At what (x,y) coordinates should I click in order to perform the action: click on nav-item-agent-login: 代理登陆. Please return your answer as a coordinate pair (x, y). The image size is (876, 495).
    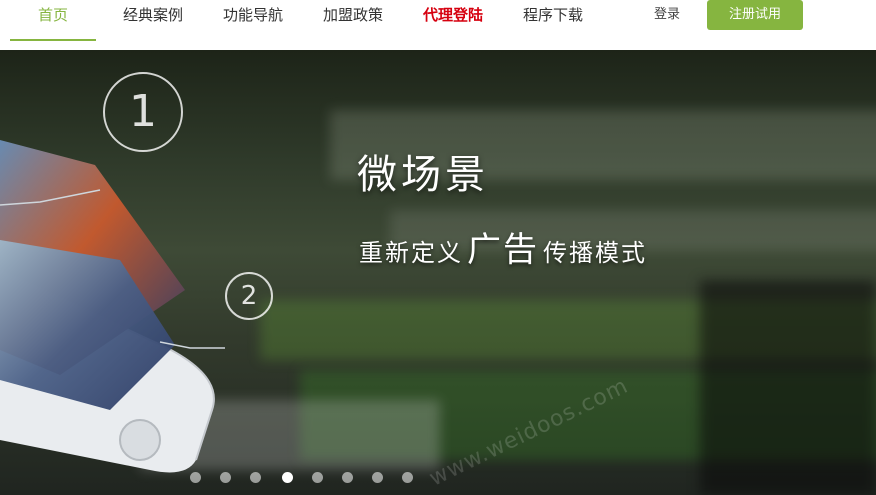
    Looking at the image, I should click on (453, 20).